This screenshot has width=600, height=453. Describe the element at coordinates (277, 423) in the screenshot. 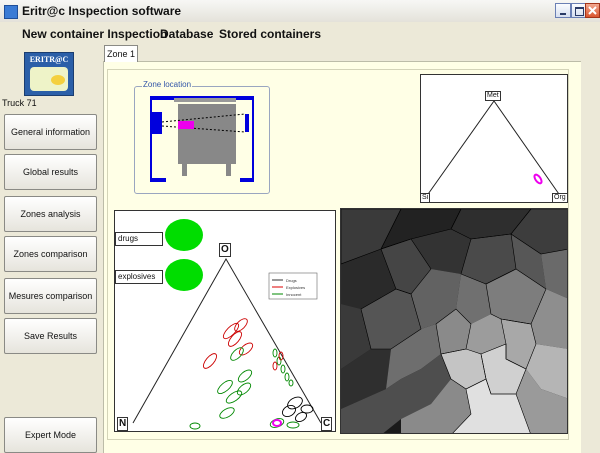

I see `current-measure-point` at that location.